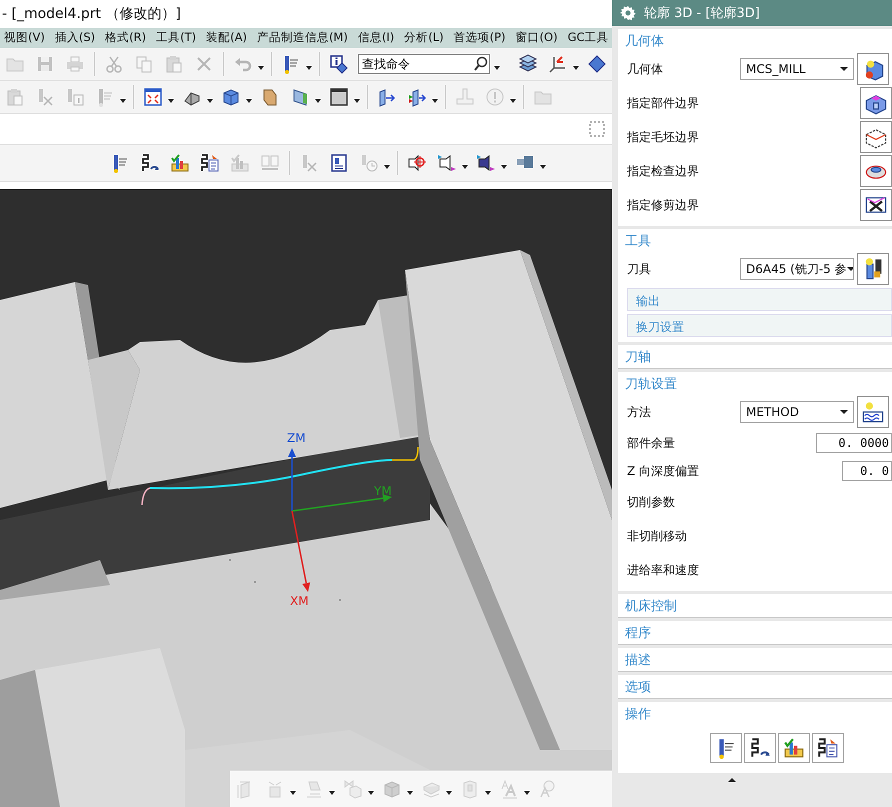  I want to click on number-field: 0. 0, so click(867, 471).